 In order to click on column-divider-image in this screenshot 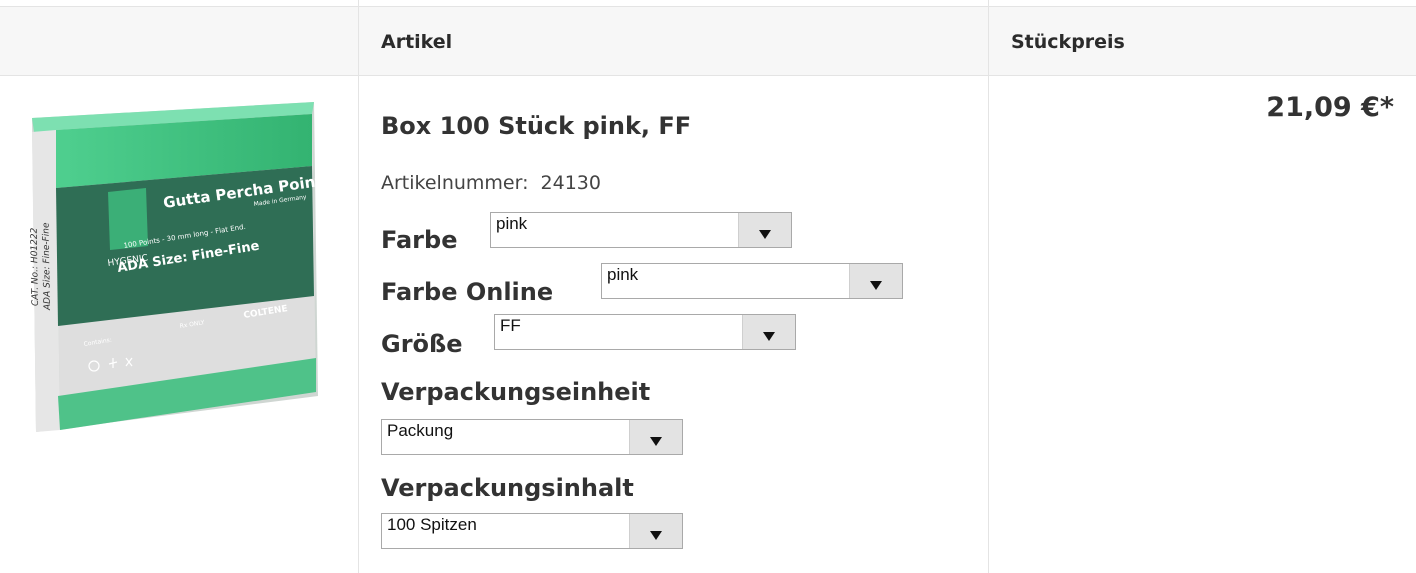, I will do `click(358, 286)`.